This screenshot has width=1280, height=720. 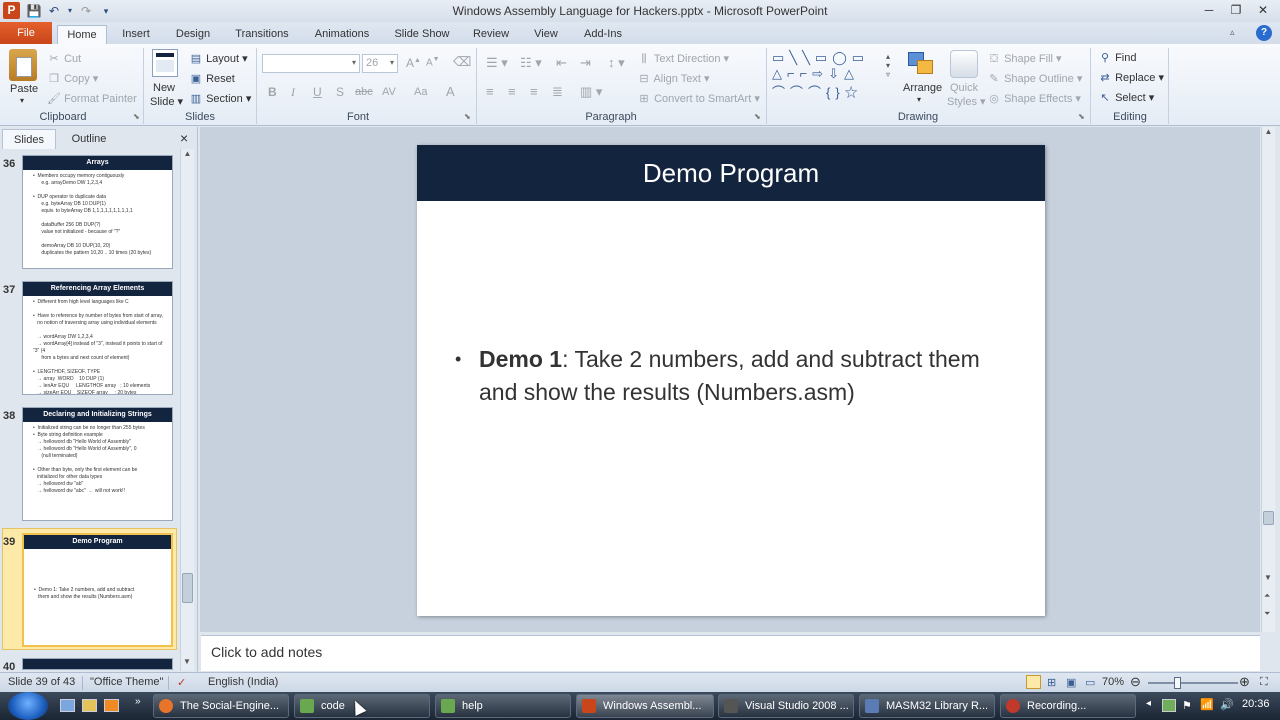 I want to click on taskbar-overflow-icon: », so click(x=138, y=701).